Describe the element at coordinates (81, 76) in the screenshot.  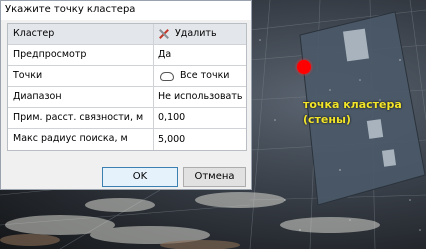
I see `points-label: Точки` at that location.